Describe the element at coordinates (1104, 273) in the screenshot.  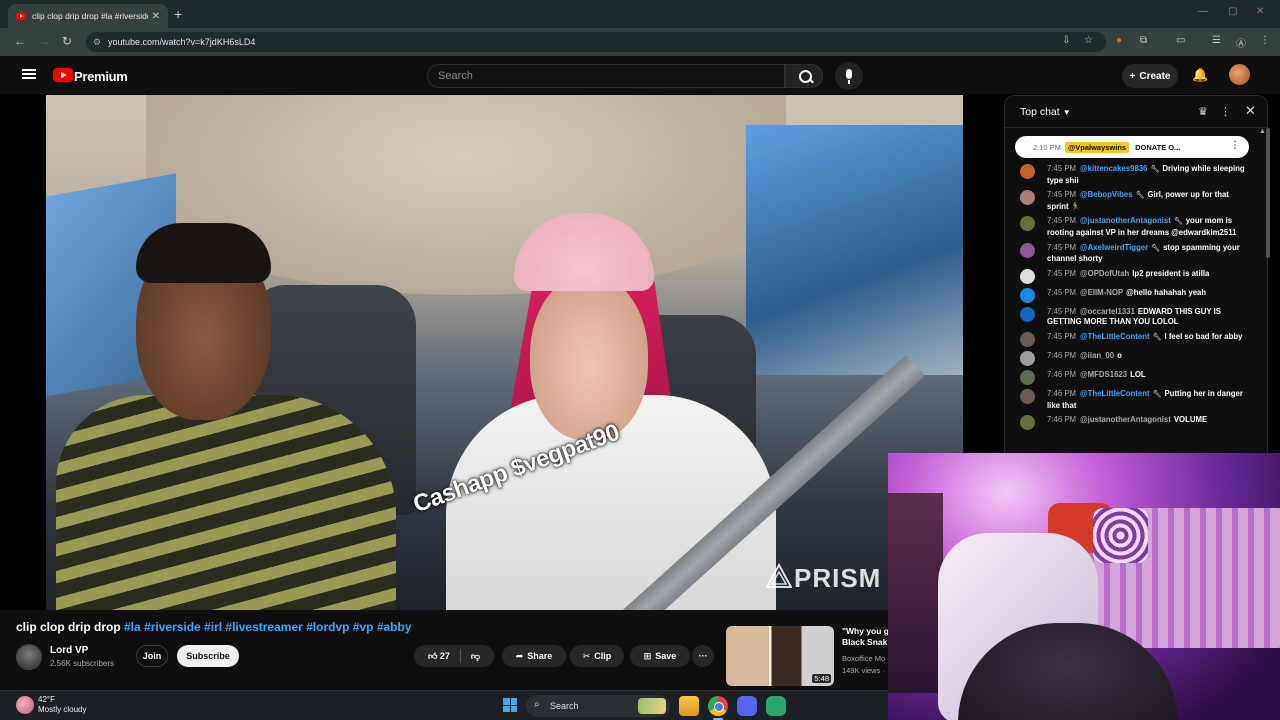
I see `chat-message-author: @OPDofUtah` at that location.